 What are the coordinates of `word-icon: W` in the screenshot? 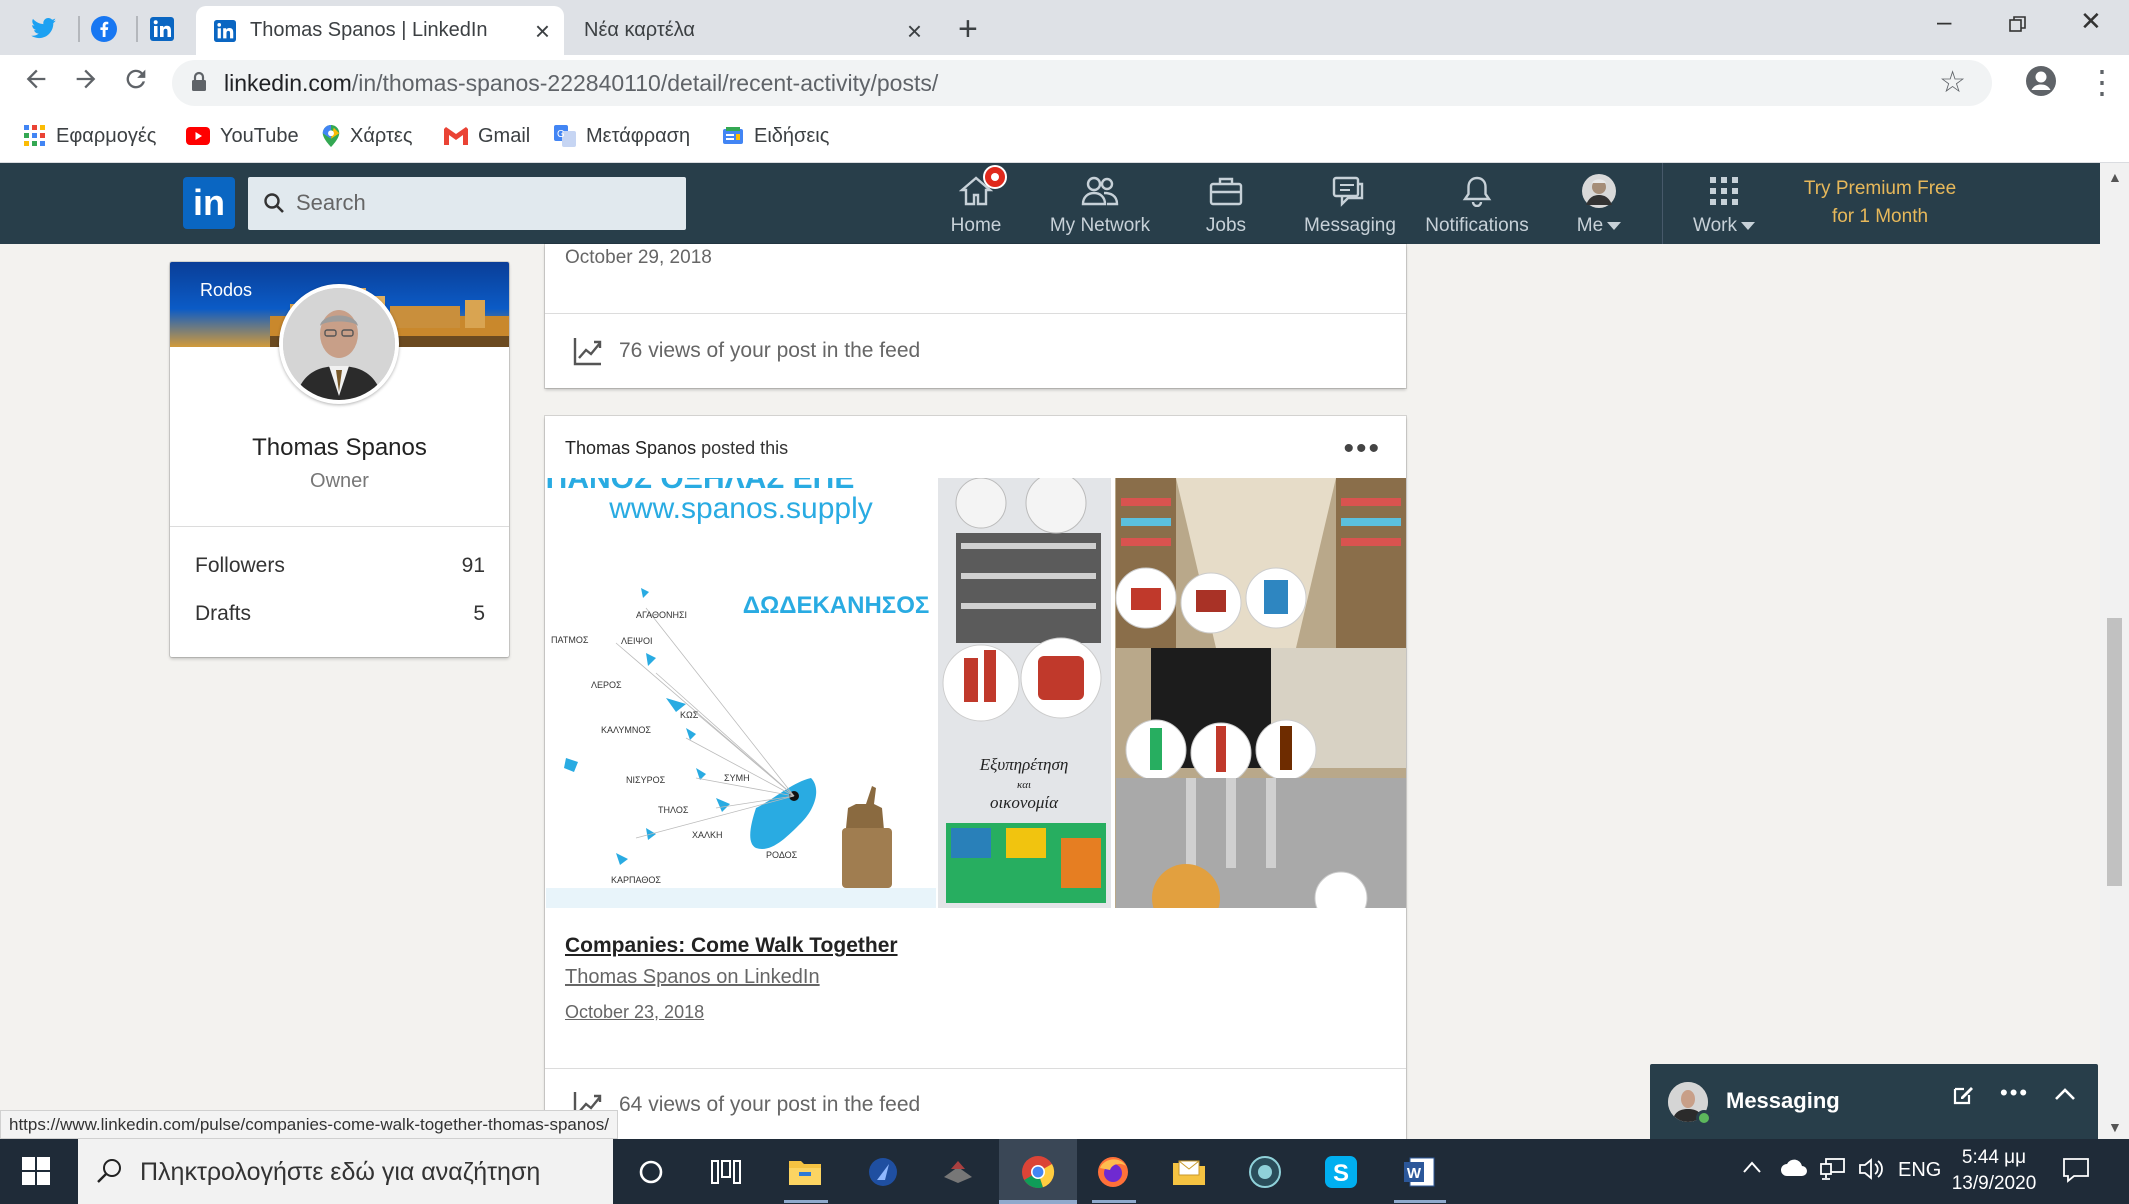 It's located at (1419, 1172).